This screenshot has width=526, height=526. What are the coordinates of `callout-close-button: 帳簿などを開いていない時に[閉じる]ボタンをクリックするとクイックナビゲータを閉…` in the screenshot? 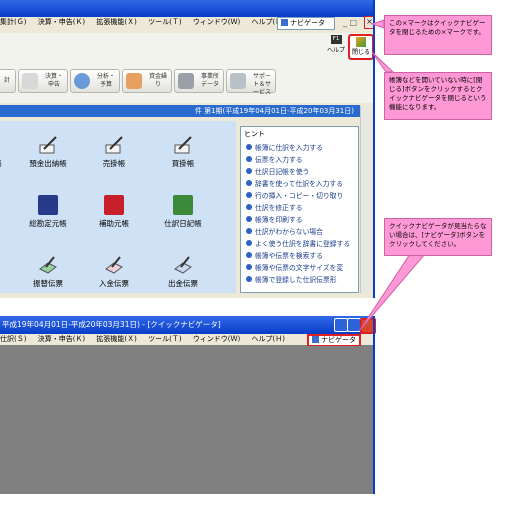 It's located at (438, 96).